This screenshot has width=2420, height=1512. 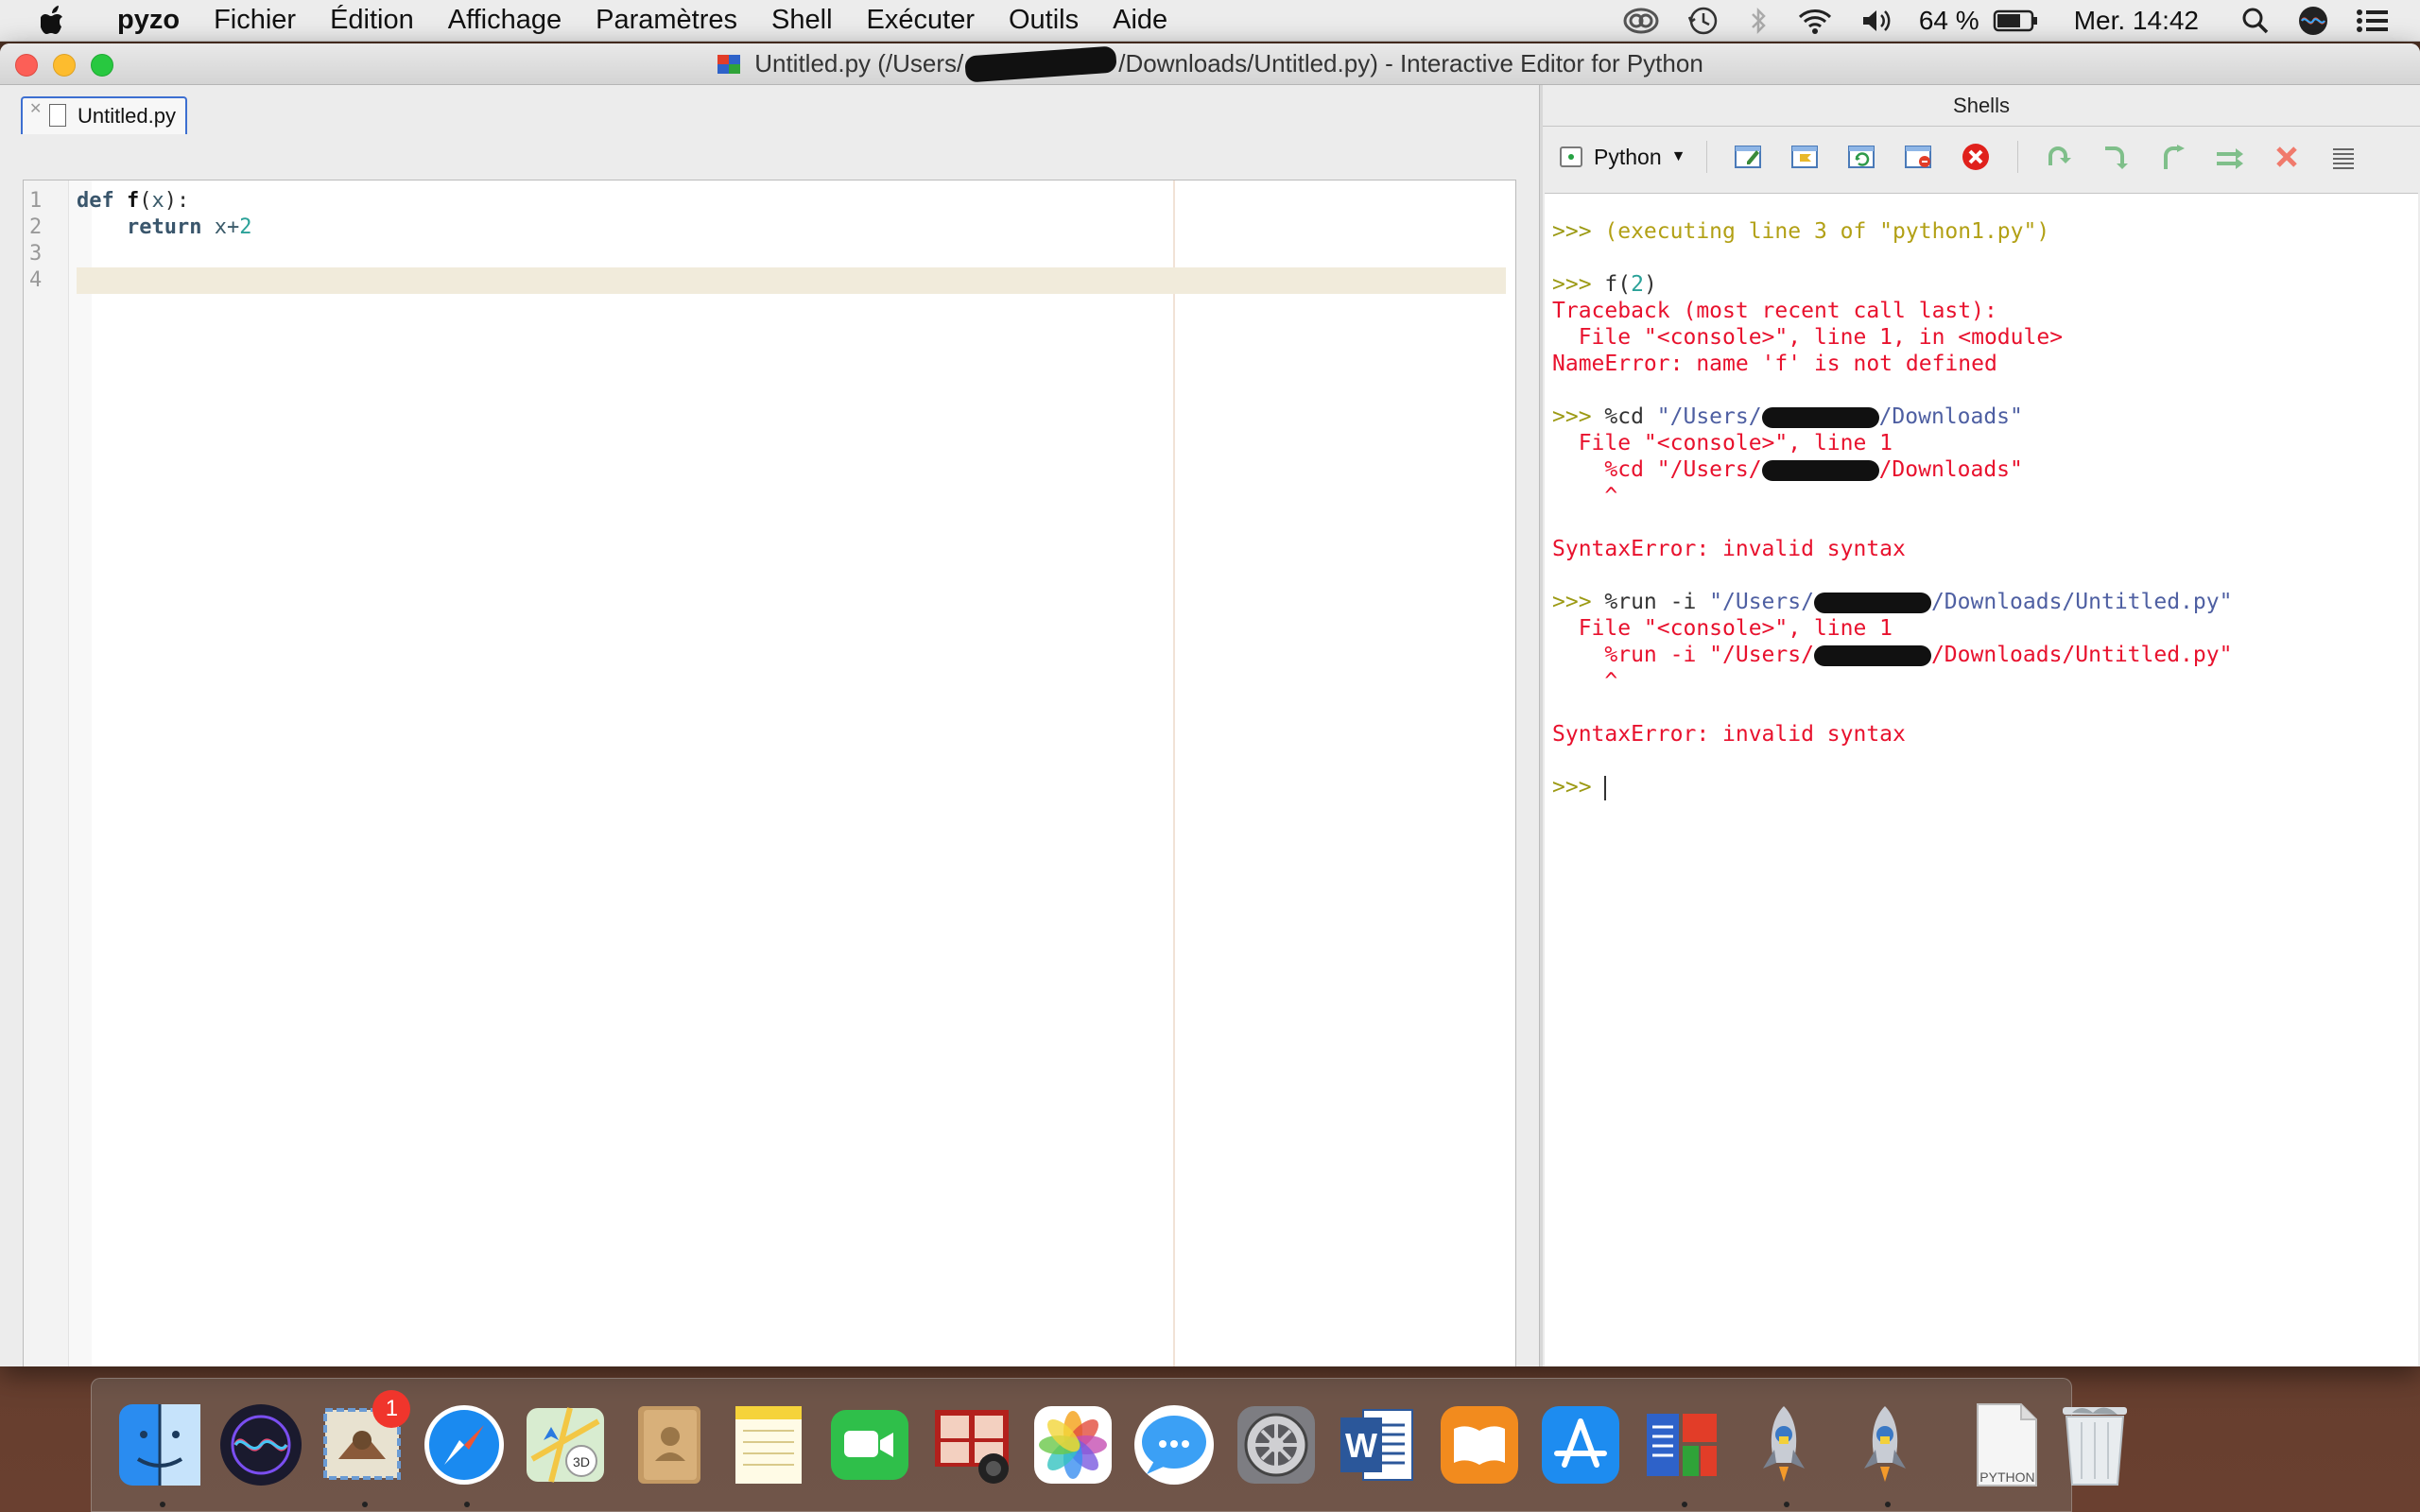 What do you see at coordinates (372, 20) in the screenshot?
I see `menu-edition: Édition` at bounding box center [372, 20].